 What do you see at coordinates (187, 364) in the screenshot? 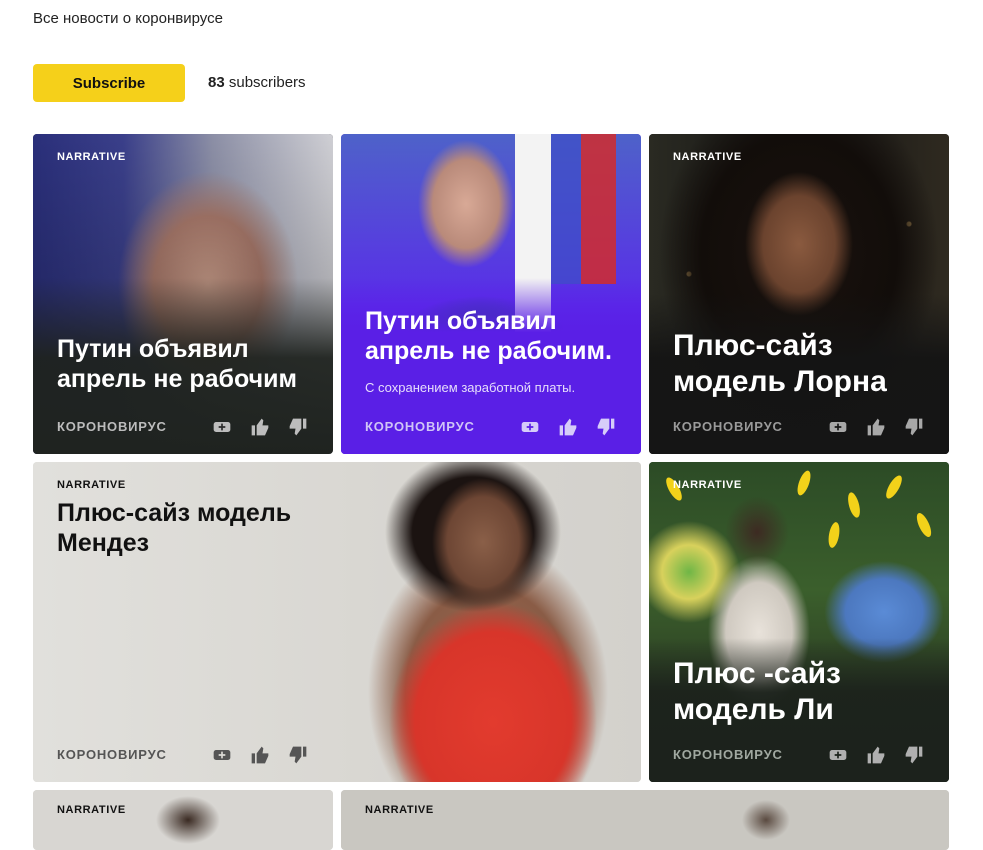
I see `card-title: Путин объявил апрель не рабочим` at bounding box center [187, 364].